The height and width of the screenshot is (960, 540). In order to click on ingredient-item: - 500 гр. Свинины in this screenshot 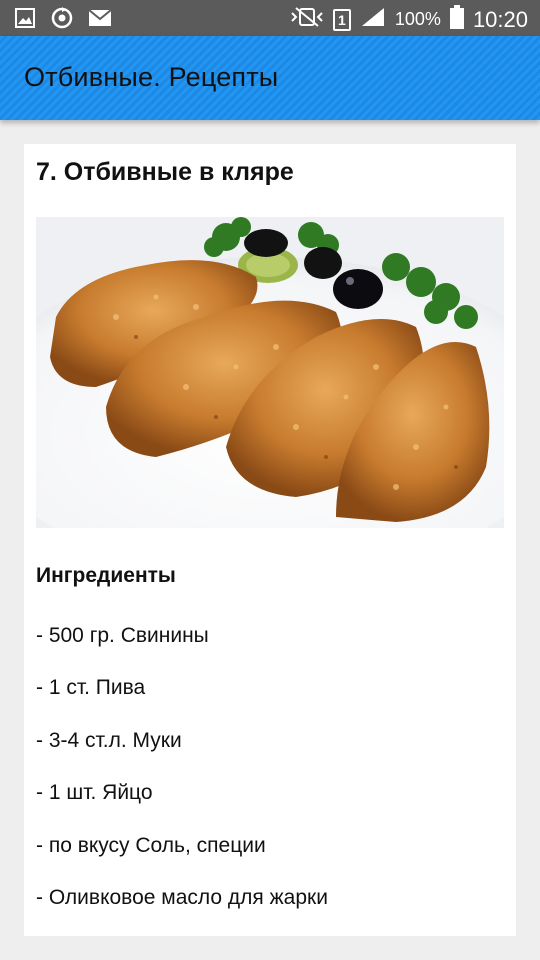, I will do `click(122, 635)`.